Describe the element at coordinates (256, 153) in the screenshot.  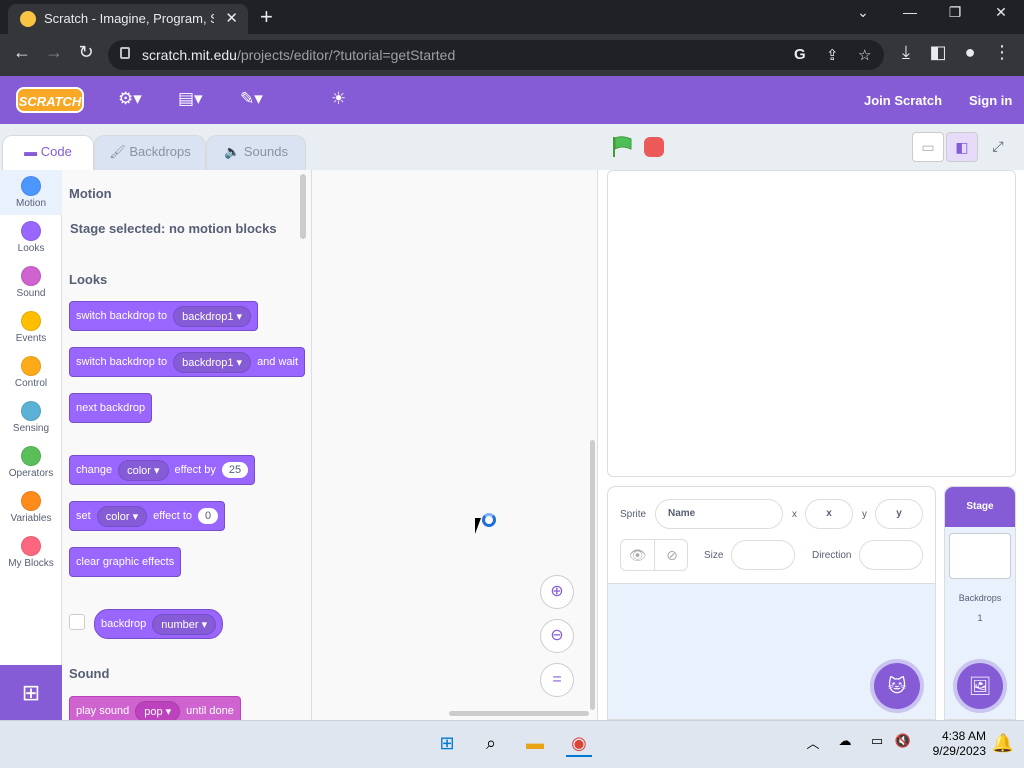
I see `tab-sounds: 🔈 Sounds` at that location.